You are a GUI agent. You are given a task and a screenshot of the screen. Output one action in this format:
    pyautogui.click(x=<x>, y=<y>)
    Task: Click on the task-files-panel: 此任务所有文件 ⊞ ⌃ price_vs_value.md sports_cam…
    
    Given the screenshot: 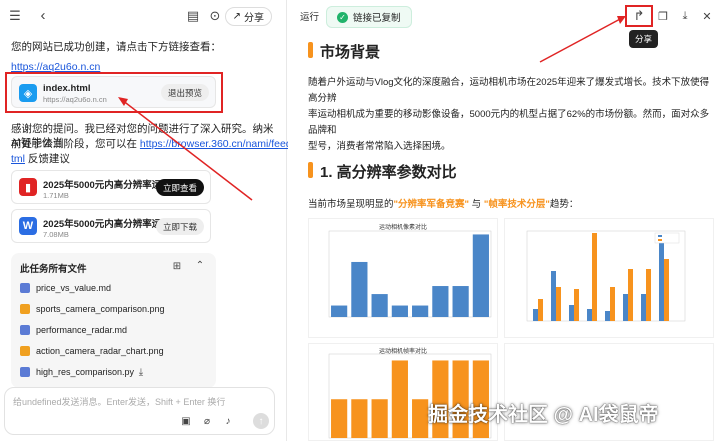 What is the action you would take?
    pyautogui.click(x=113, y=320)
    